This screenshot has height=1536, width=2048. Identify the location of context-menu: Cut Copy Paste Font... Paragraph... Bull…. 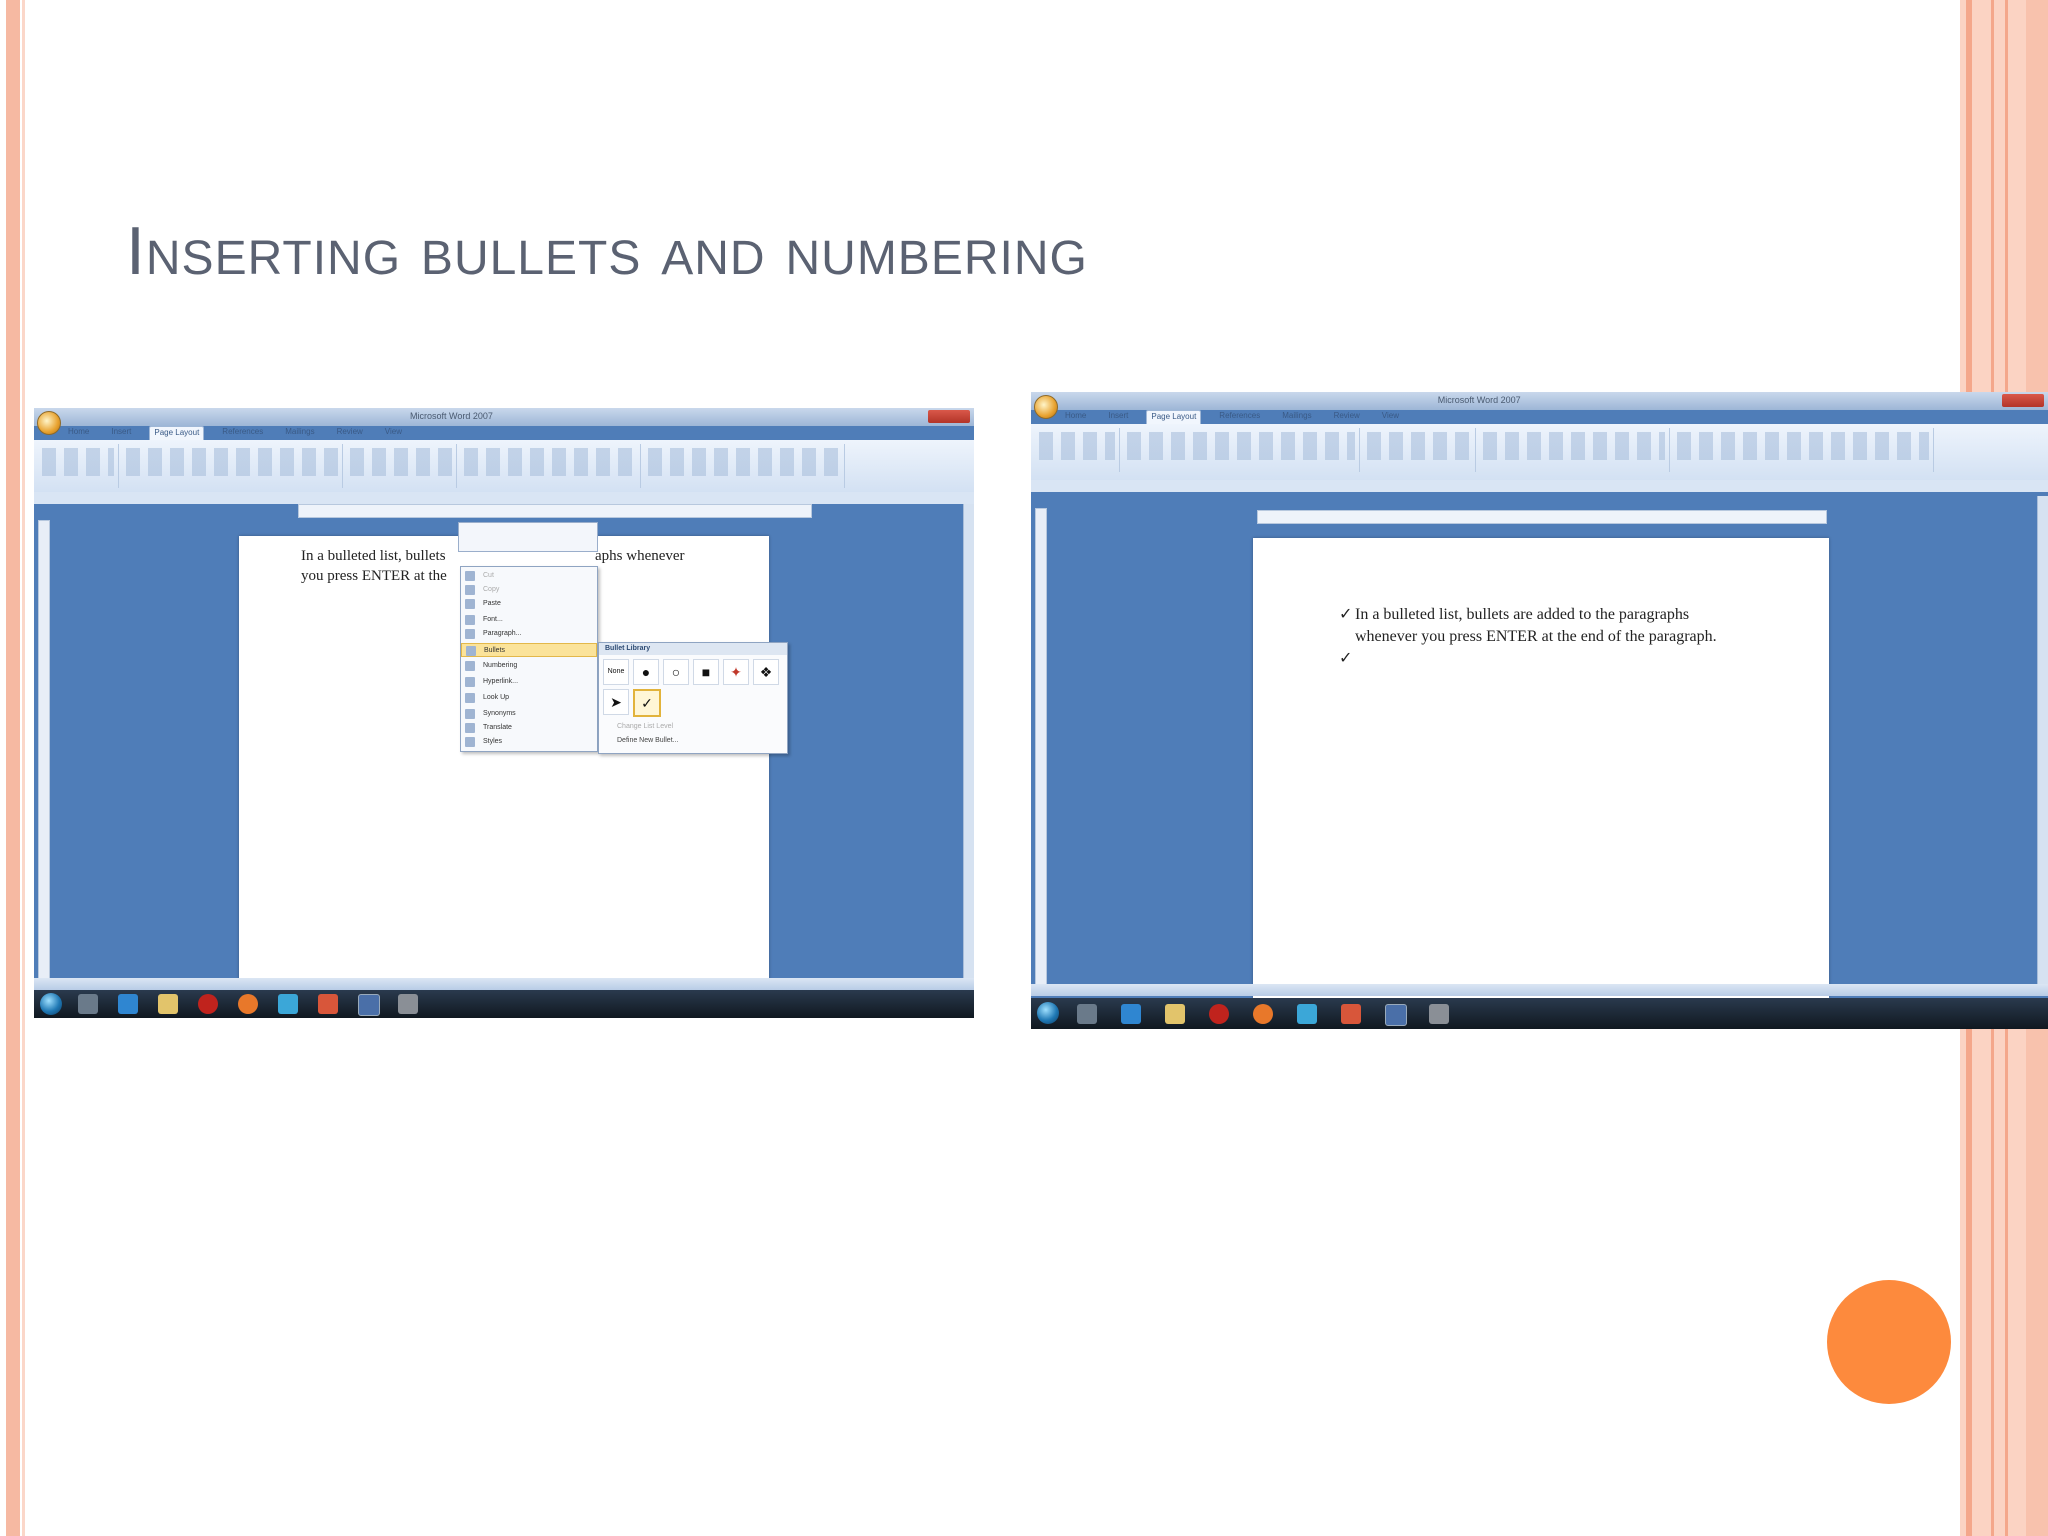
(529, 659).